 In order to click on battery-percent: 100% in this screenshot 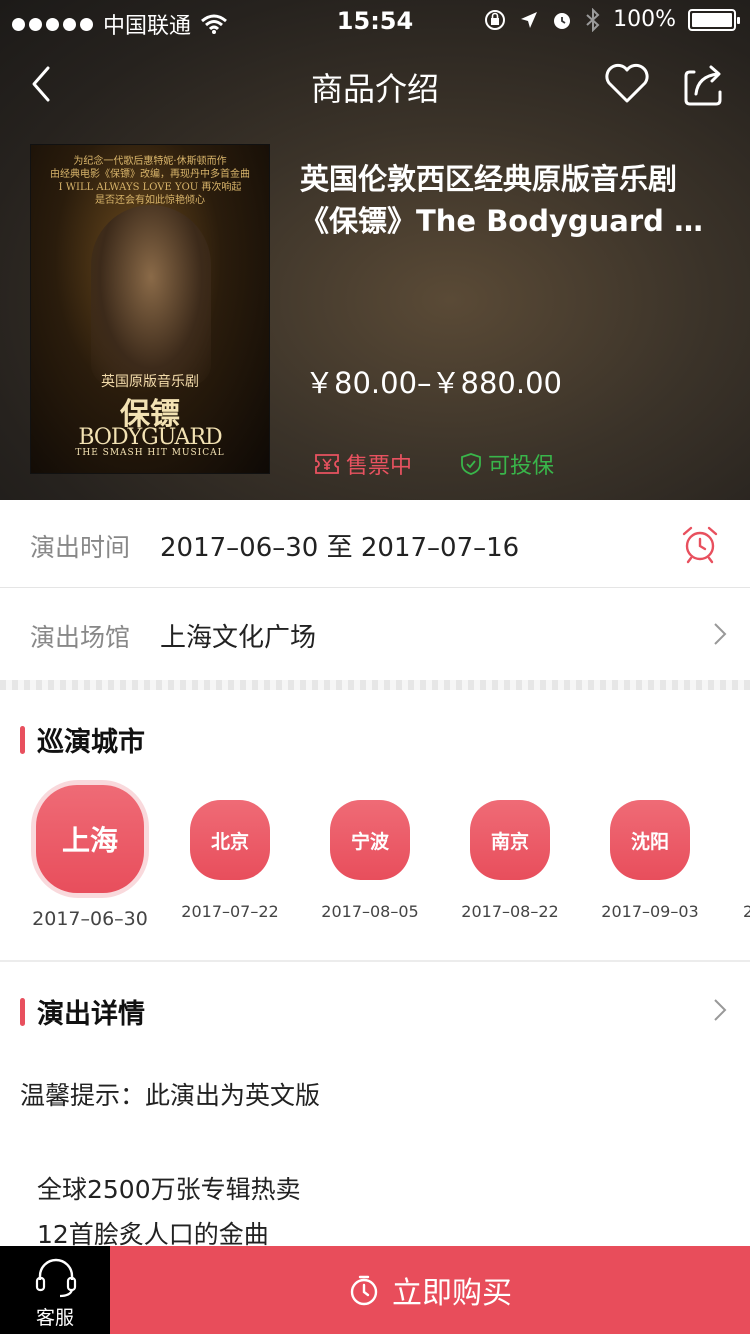, I will do `click(644, 19)`.